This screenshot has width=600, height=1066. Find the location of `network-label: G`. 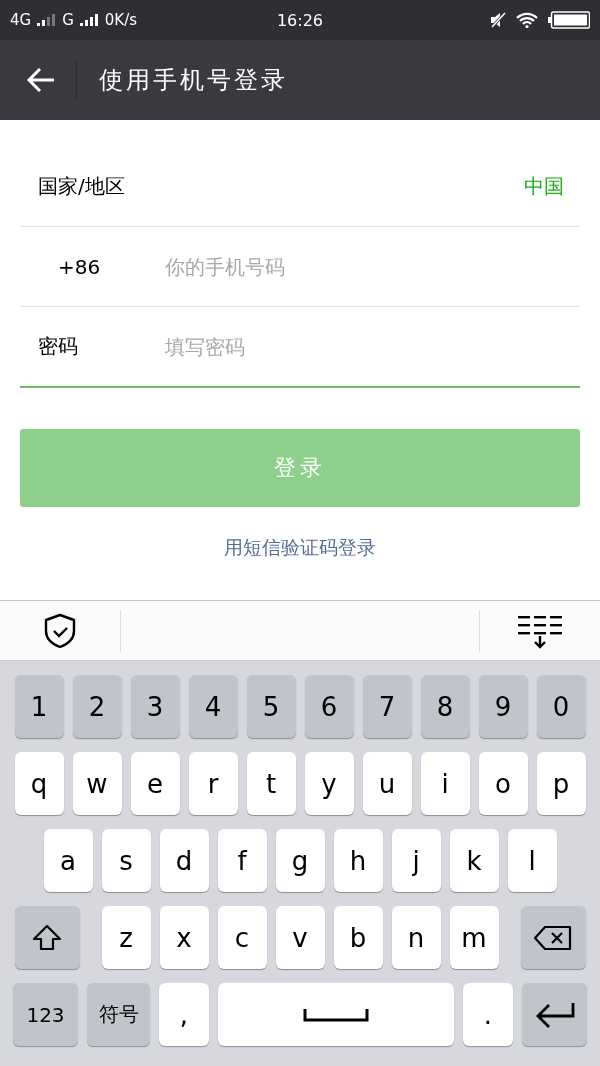

network-label: G is located at coordinates (68, 20).